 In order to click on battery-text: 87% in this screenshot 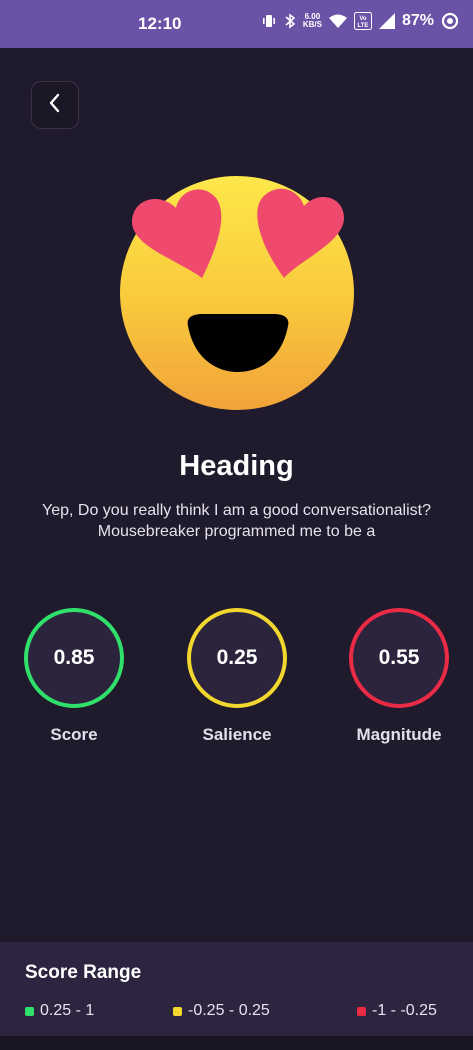, I will do `click(417, 20)`.